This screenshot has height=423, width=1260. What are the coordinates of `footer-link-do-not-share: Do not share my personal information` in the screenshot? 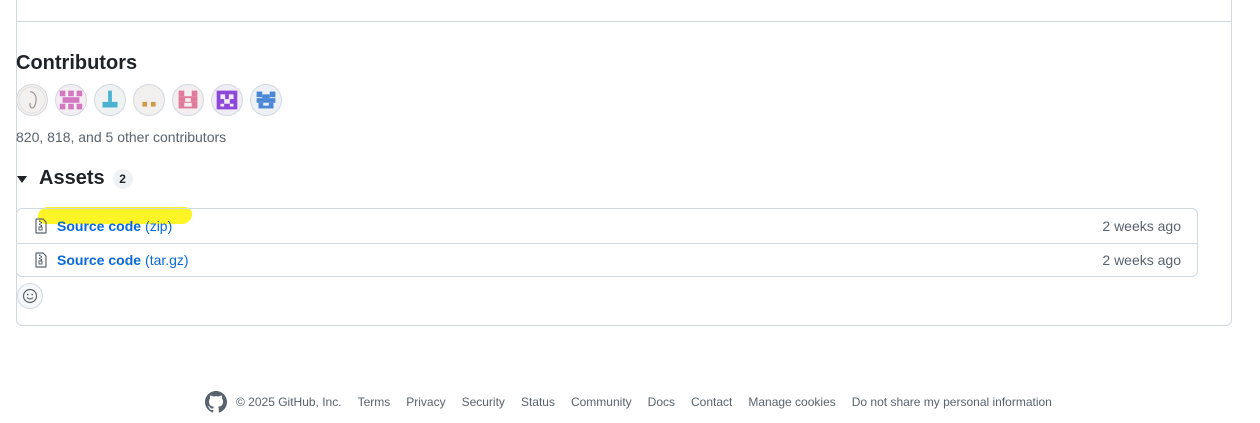 It's located at (952, 402).